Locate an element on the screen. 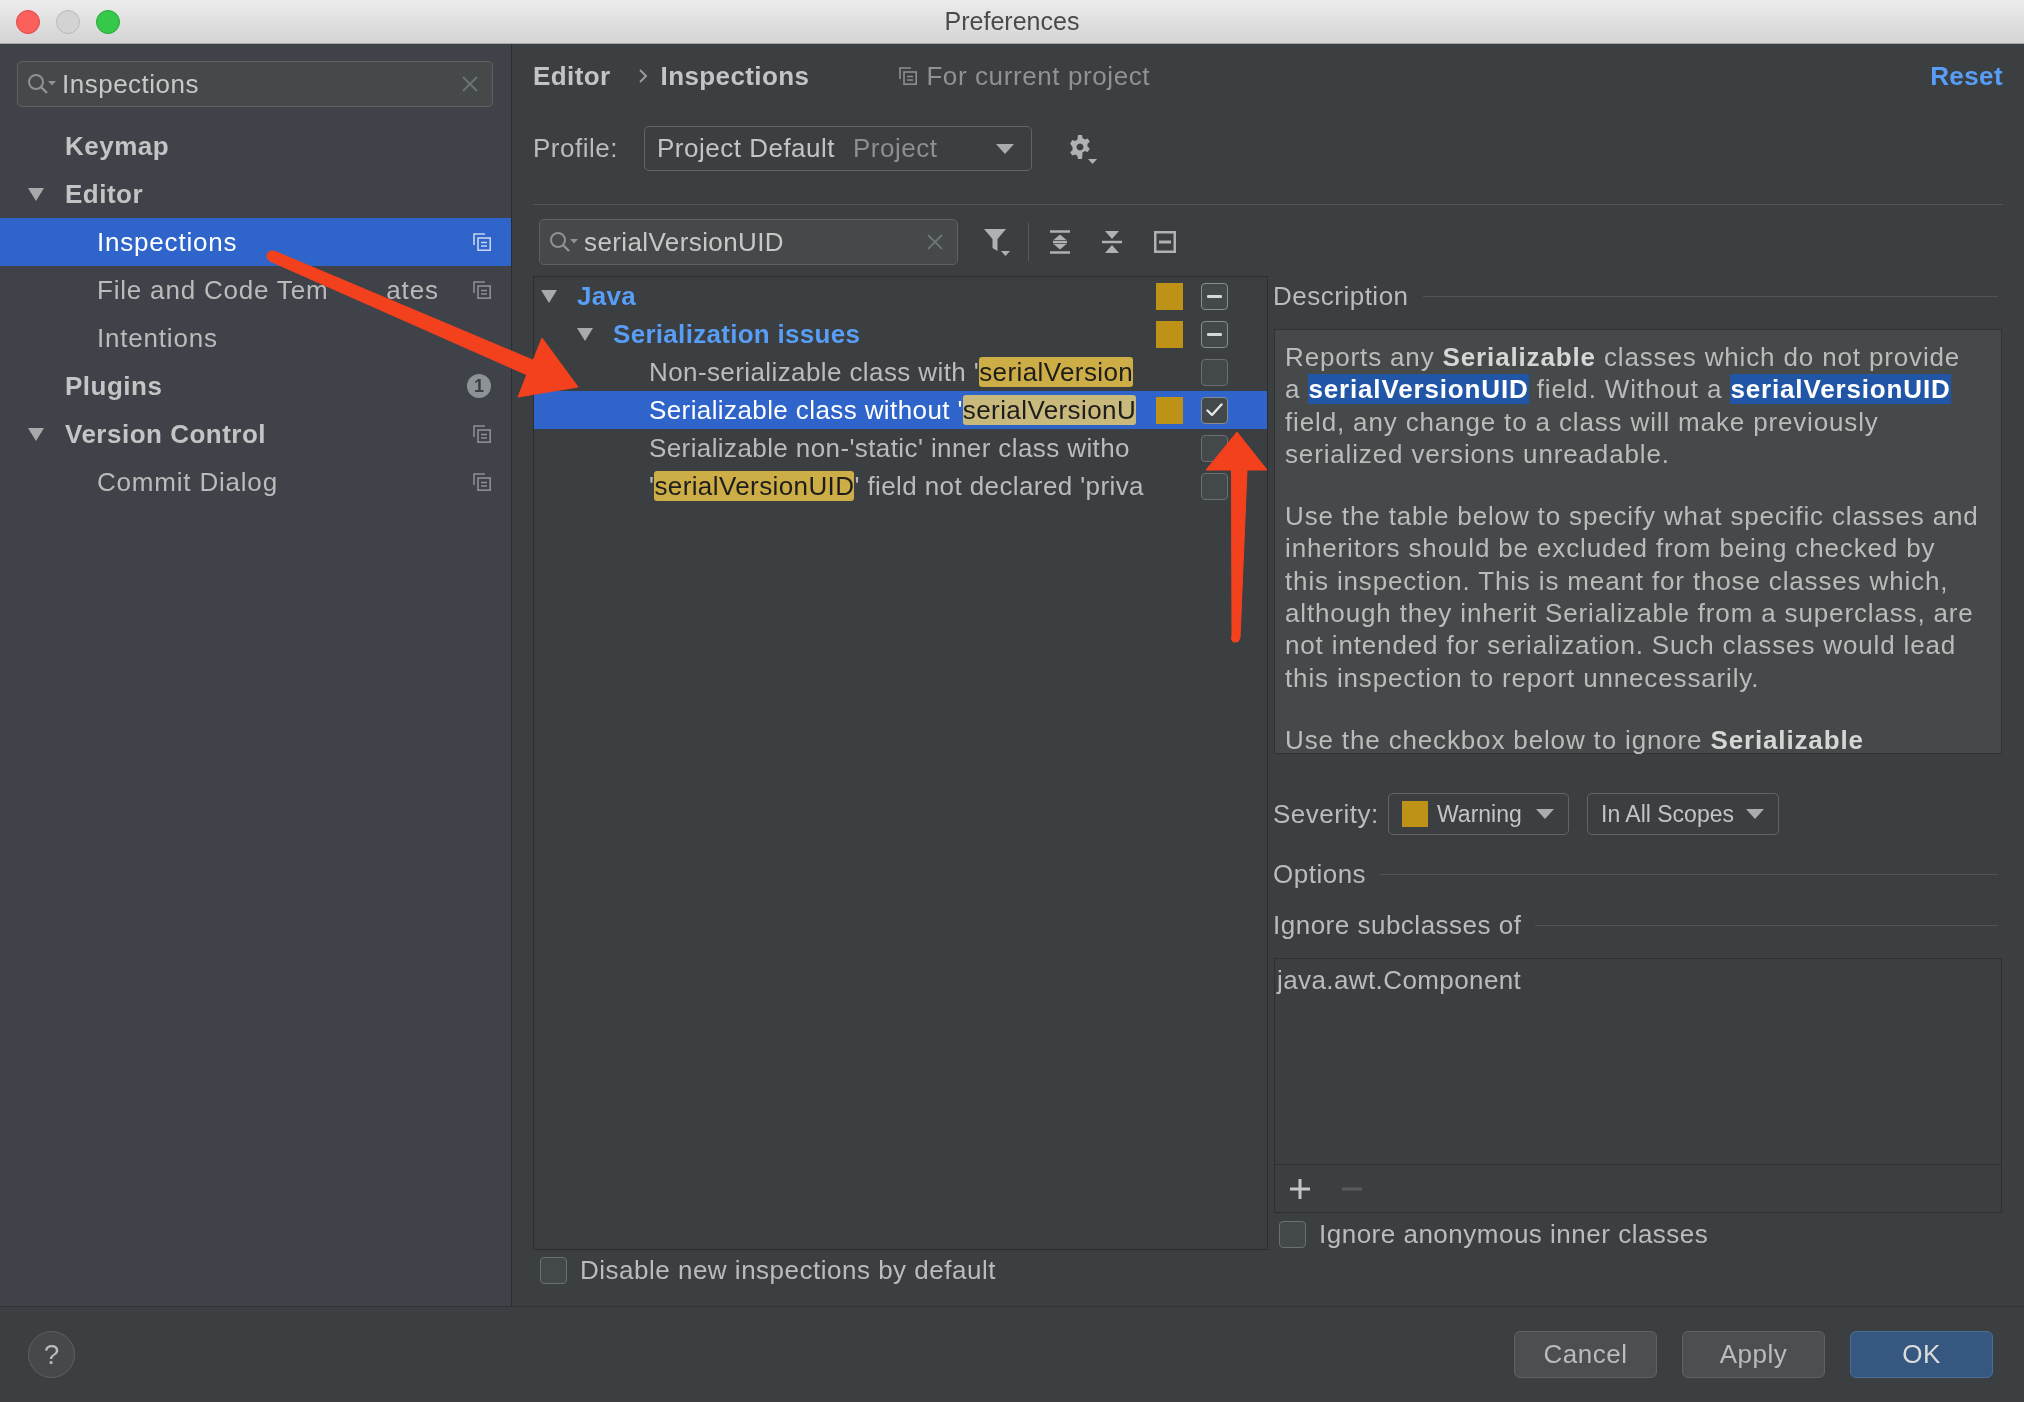 The image size is (2024, 1402). list-item: java.awt.Component is located at coordinates (1400, 980).